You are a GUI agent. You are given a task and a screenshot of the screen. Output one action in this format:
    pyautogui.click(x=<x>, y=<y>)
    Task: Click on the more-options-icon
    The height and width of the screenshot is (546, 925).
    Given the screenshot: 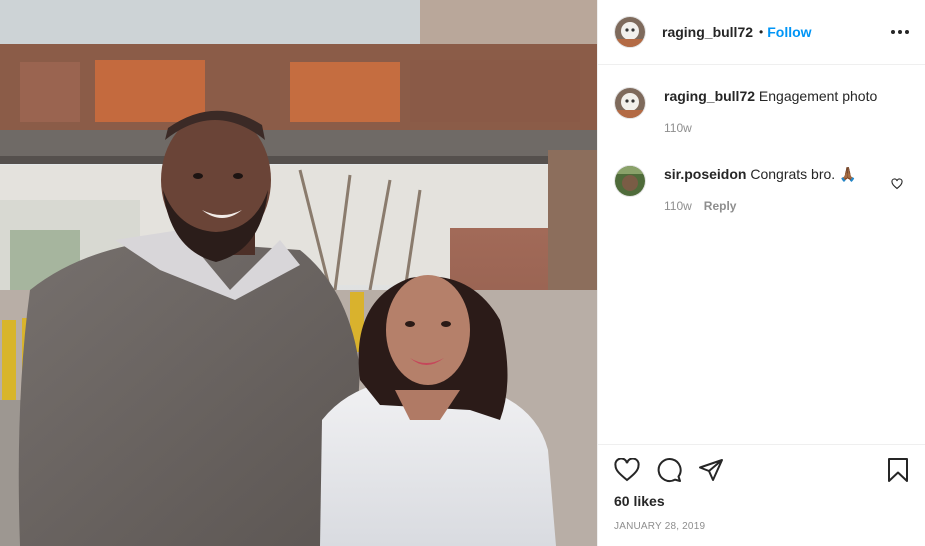 What is the action you would take?
    pyautogui.click(x=900, y=32)
    